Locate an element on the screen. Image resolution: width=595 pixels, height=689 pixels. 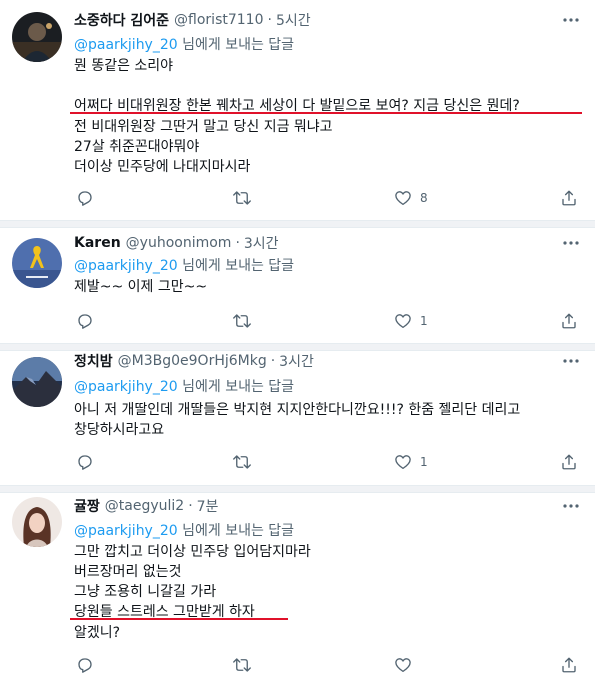
tweet-text-line: 제발~~ 이제 그만~~ is located at coordinates (141, 287).